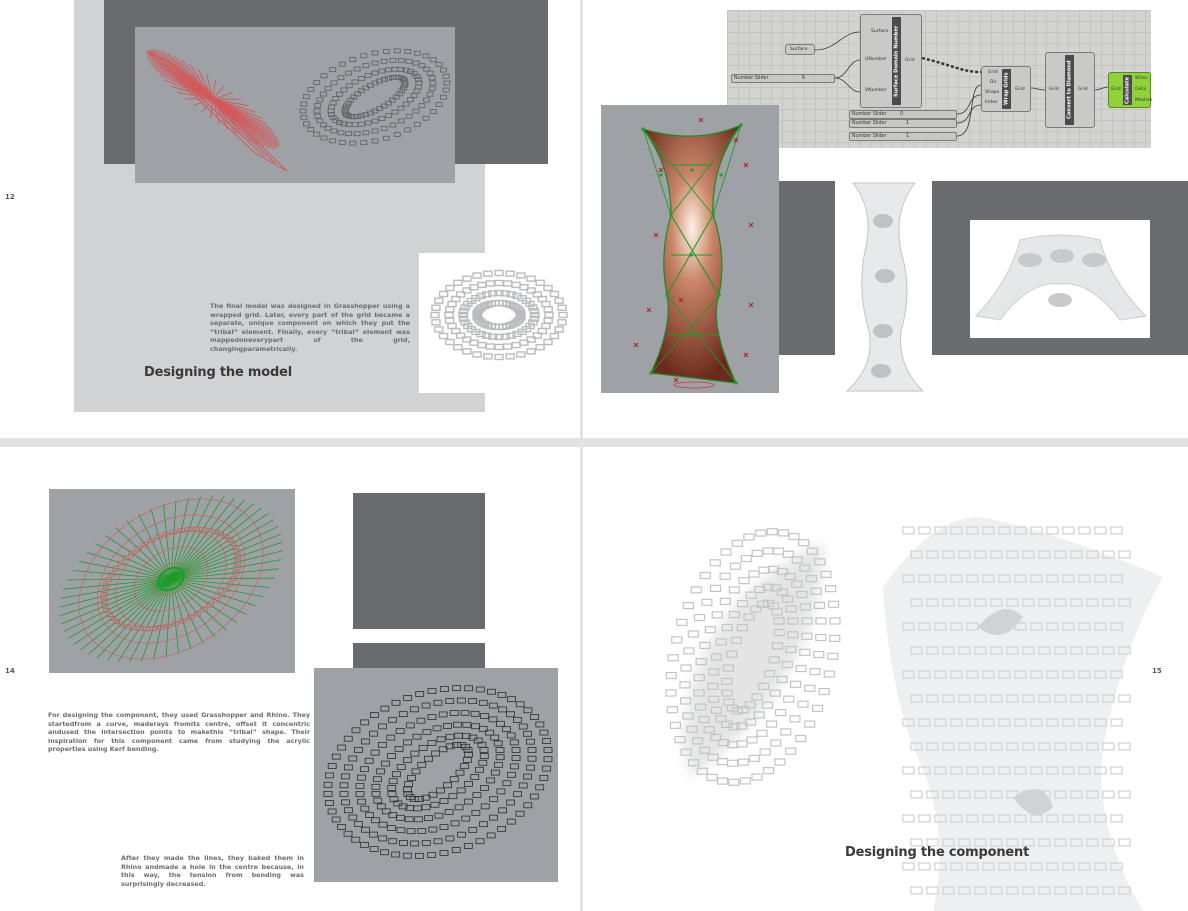  Describe the element at coordinates (419, 561) in the screenshot. I see `dark-square` at that location.